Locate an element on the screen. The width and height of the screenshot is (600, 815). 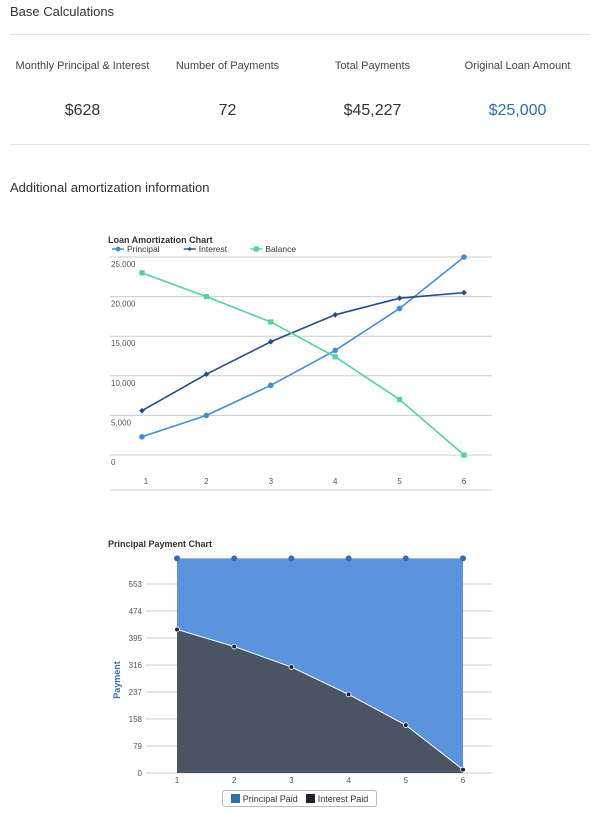
principal-chart-legend: Principal Paid Interest Paid is located at coordinates (299, 798).